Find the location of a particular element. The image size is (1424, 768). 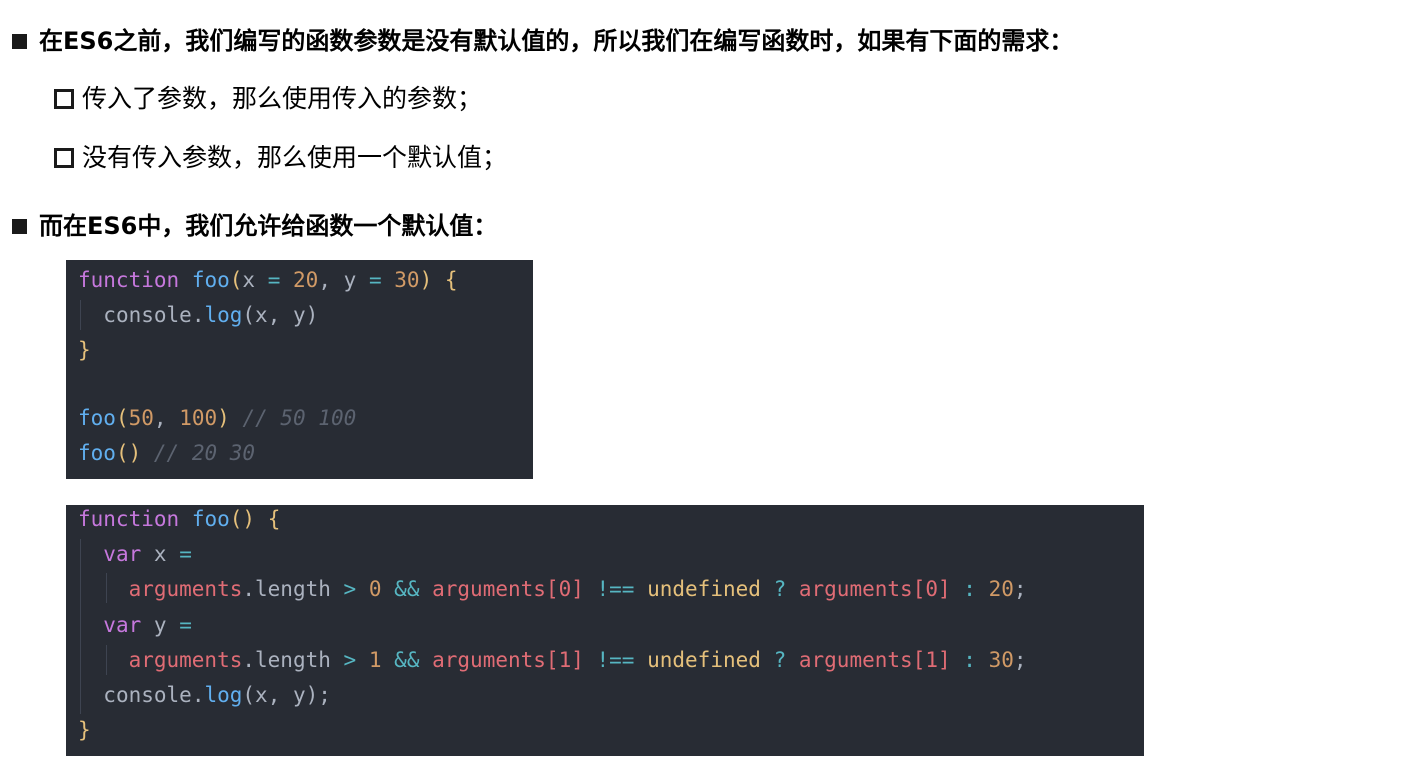

code-line: foo() // 20 30 is located at coordinates (166, 453).